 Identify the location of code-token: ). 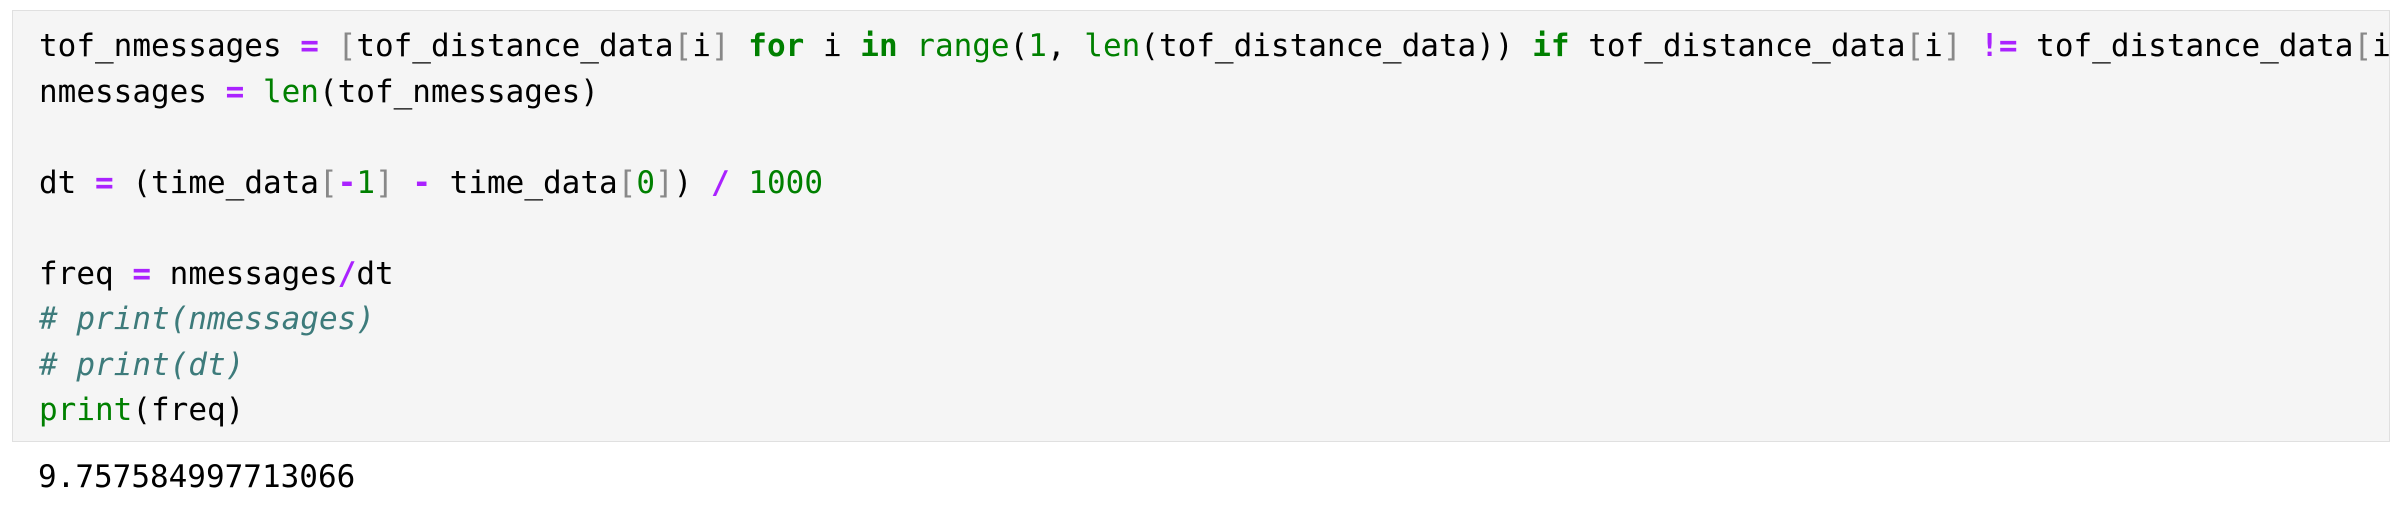
(692, 182).